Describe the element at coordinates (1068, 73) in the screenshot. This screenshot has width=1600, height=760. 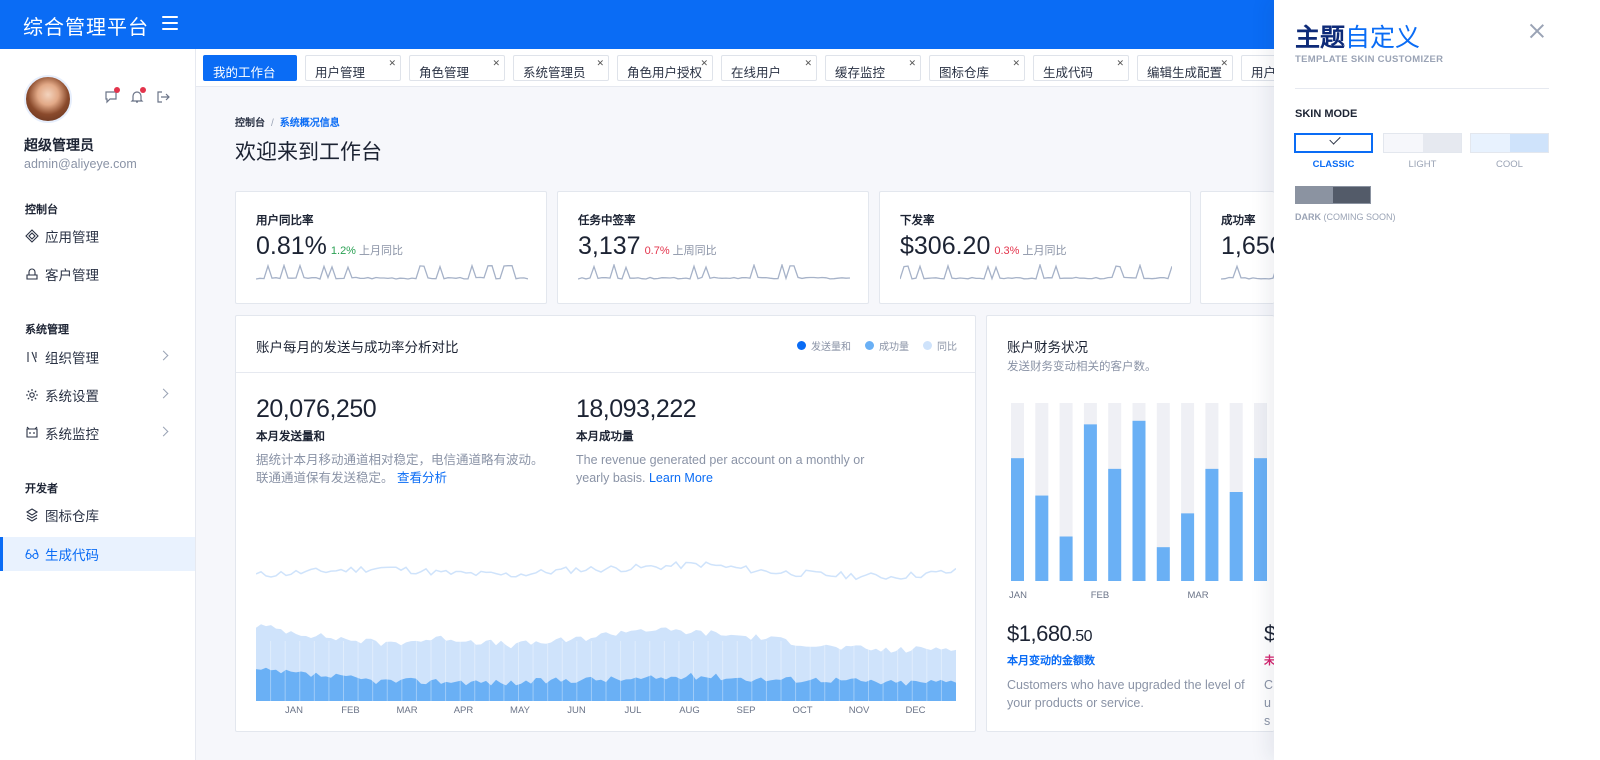
I see `tab-label: 生成代码` at that location.